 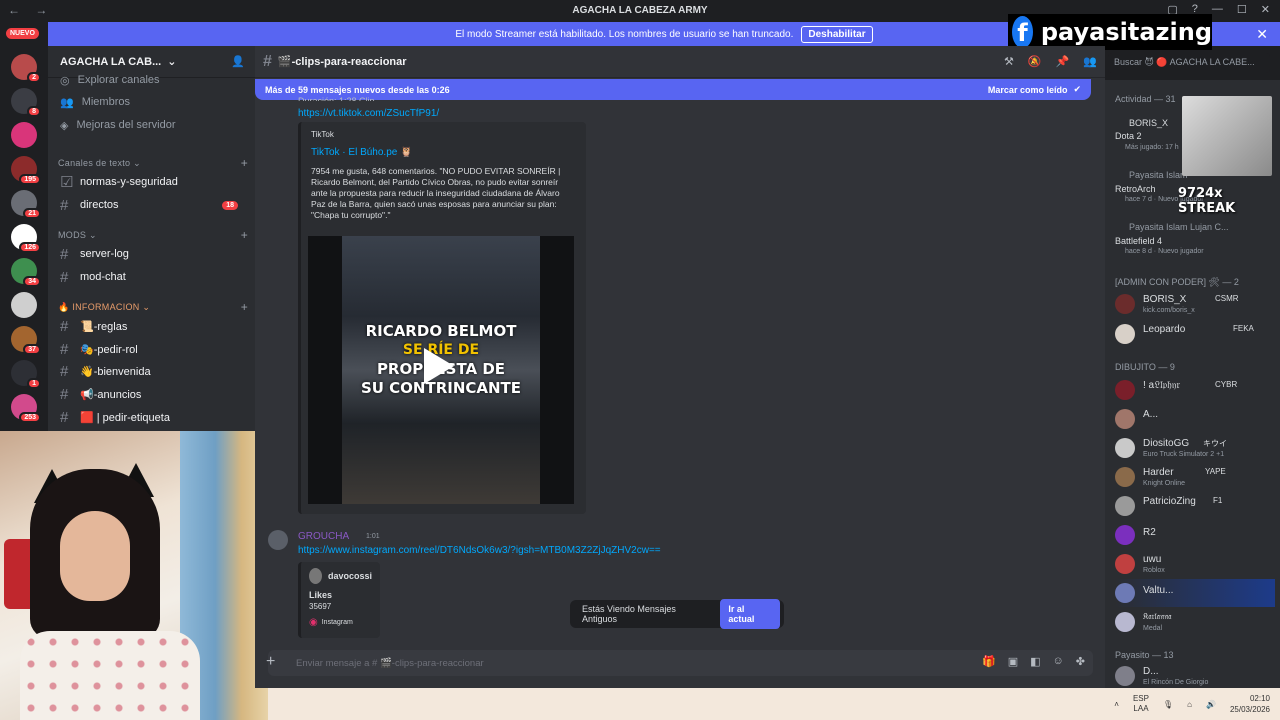 I want to click on close-icon: ✕, so click(x=1262, y=34).